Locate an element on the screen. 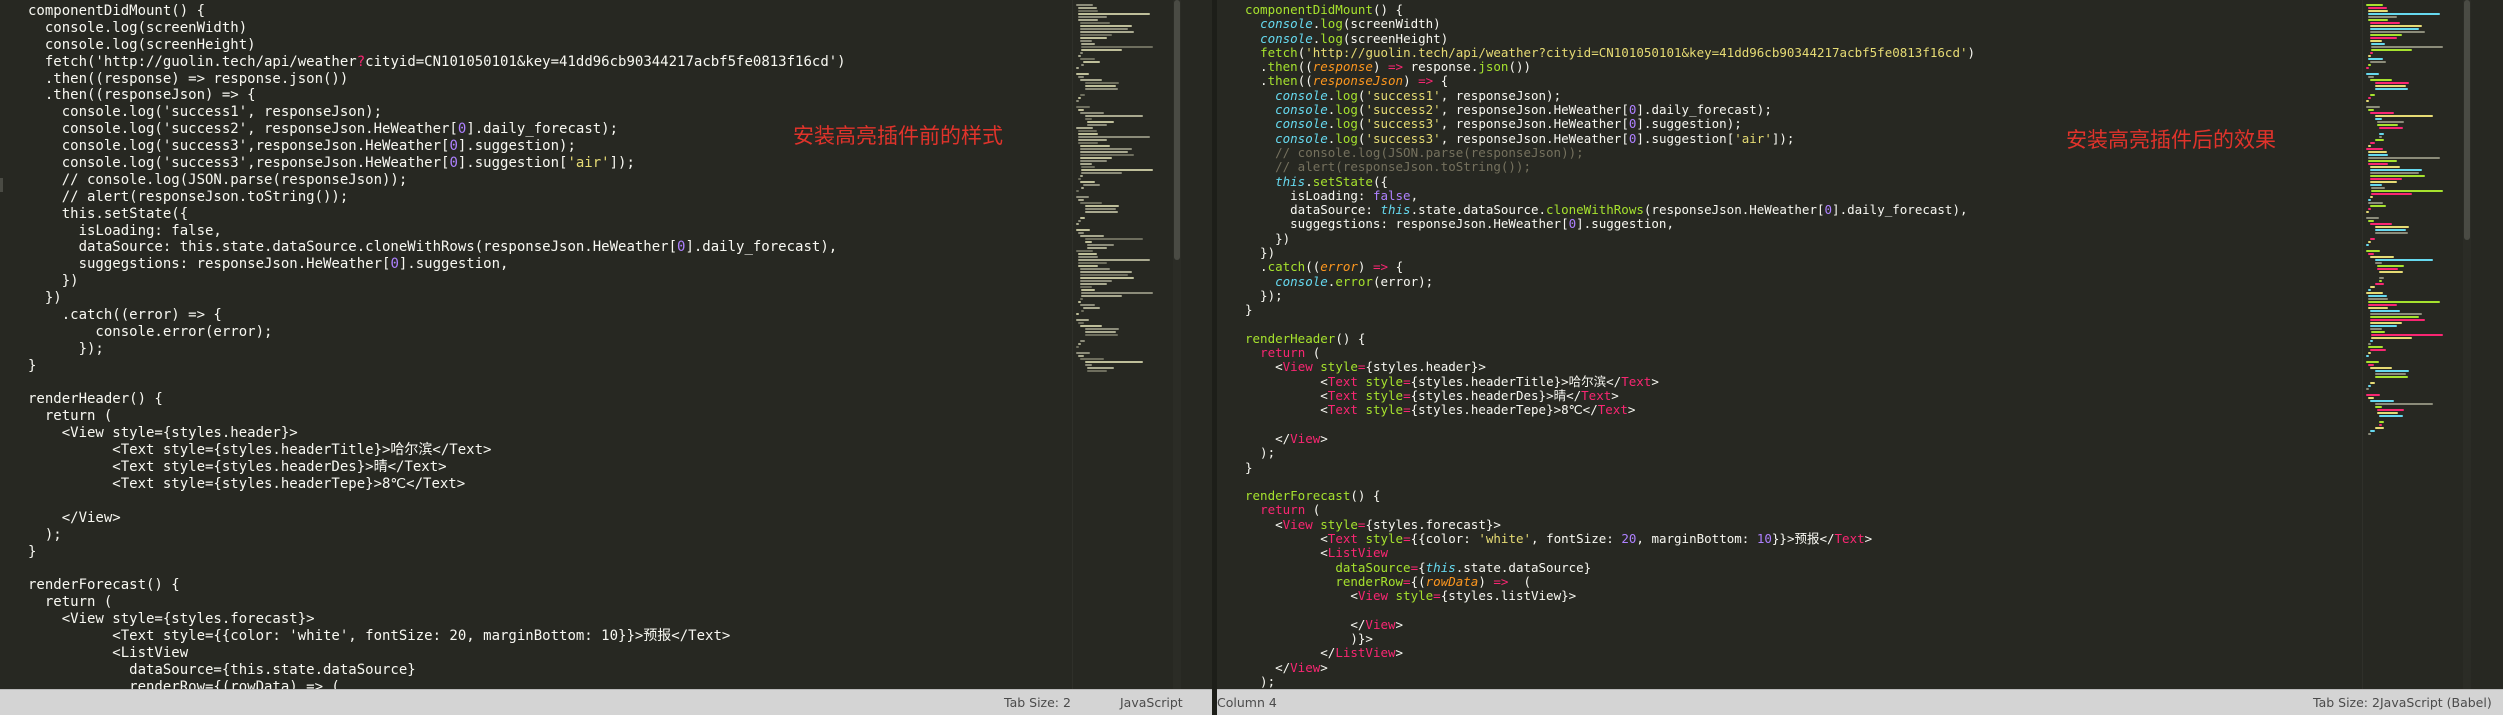 This screenshot has width=2503, height=715. syntax-indicator: JavaScript (Babel) is located at coordinates (2436, 702).